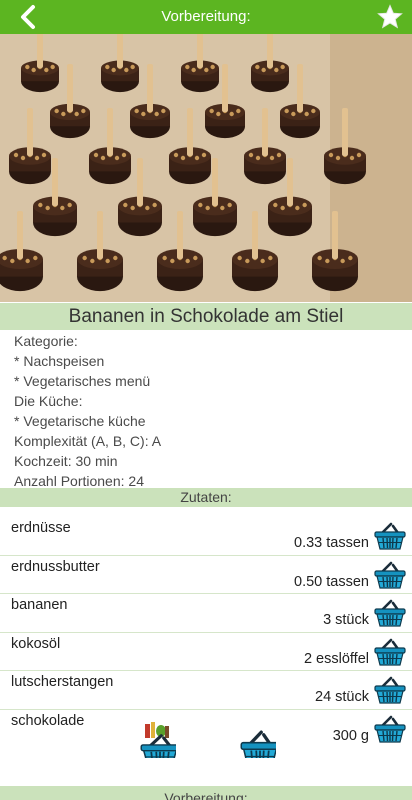 This screenshot has height=800, width=412. I want to click on ingredient-row: lutscherstangen 24 stück, so click(206, 690).